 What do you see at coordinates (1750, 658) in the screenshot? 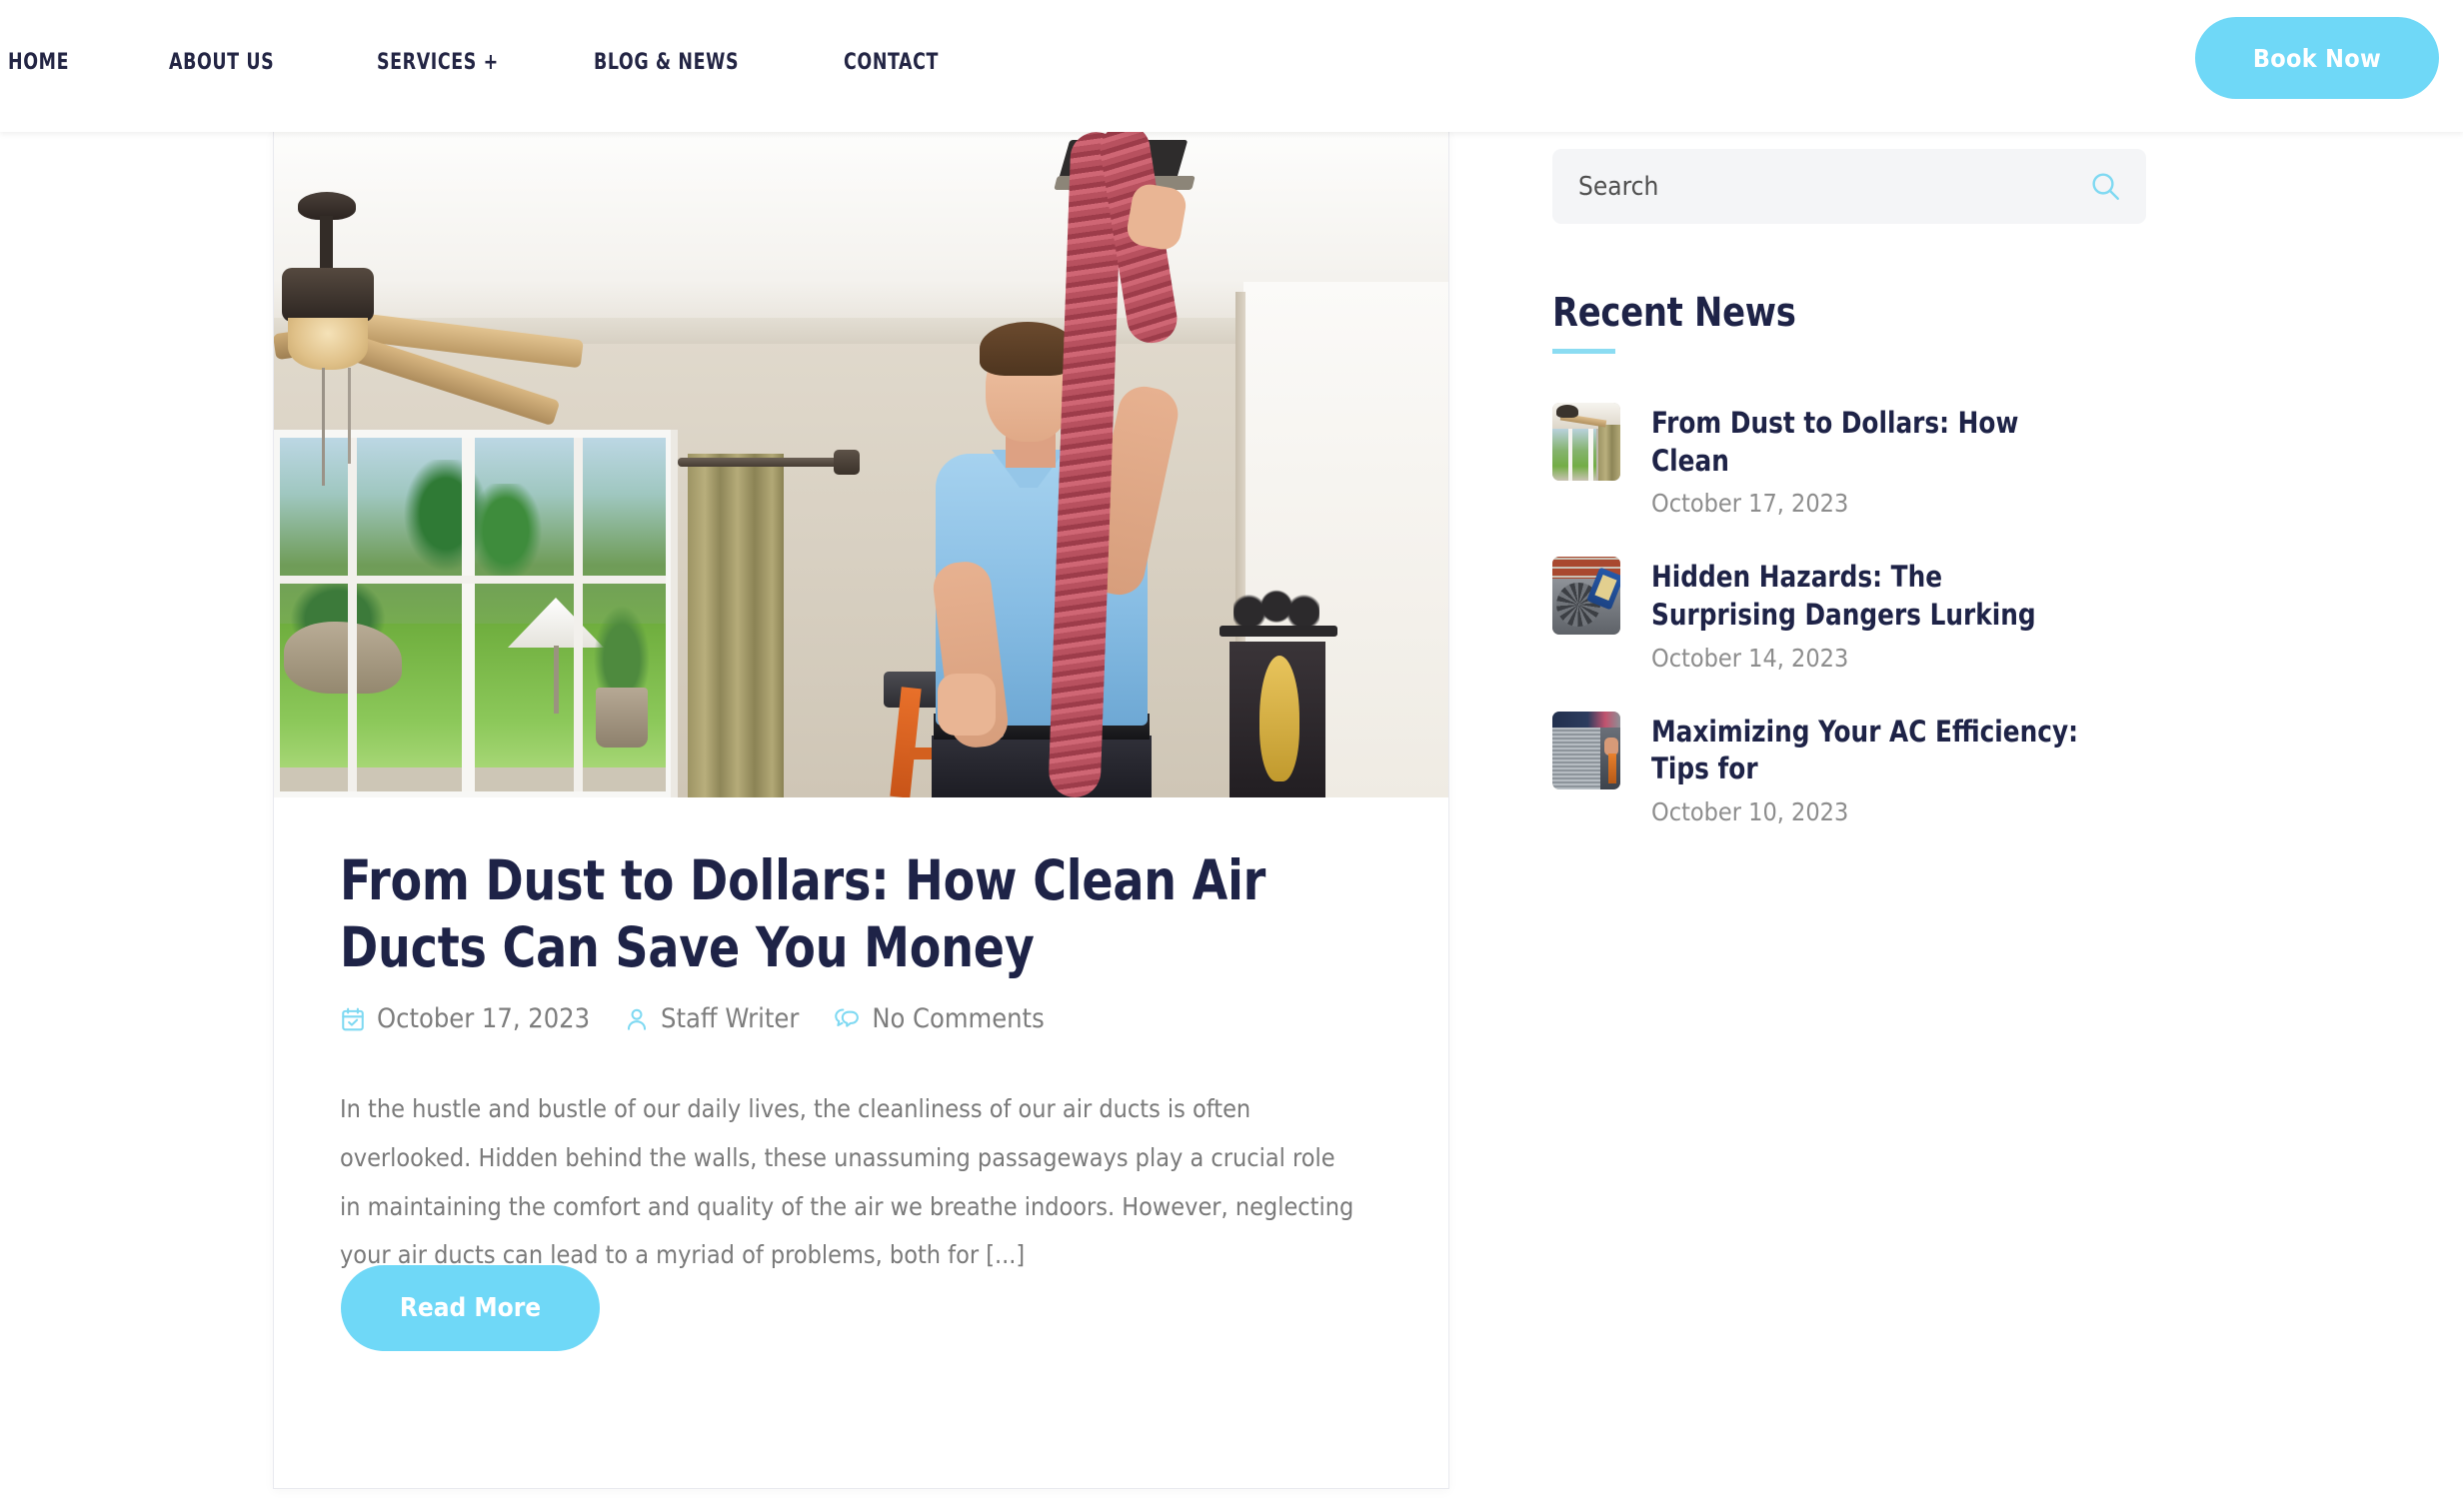
I see `news-date: October 14, 2023` at bounding box center [1750, 658].